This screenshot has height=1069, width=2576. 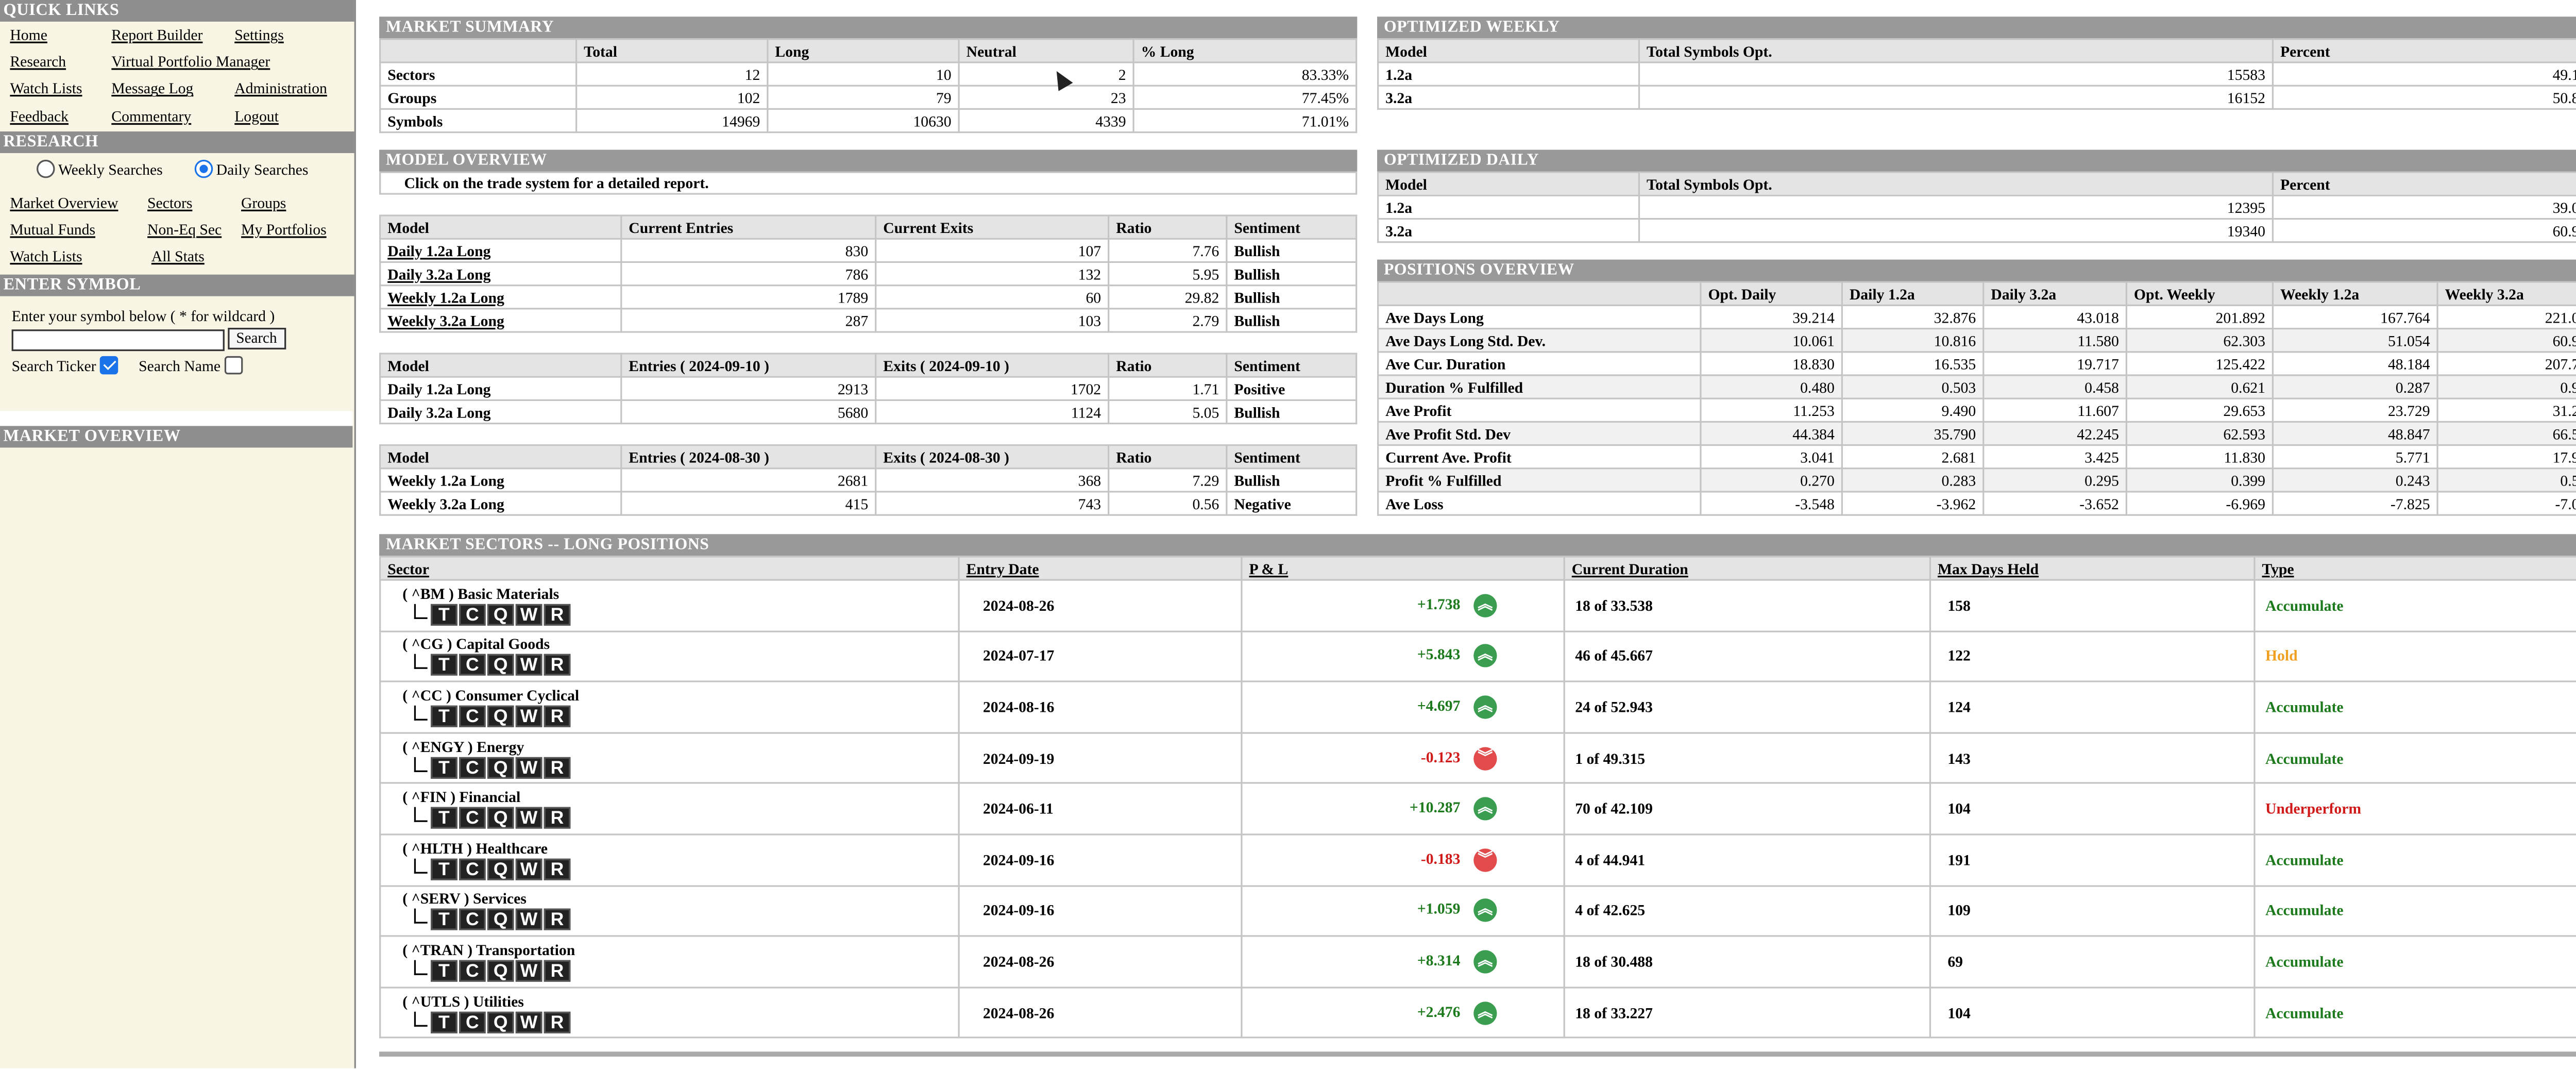 I want to click on sort-entry-date: Entry Date, so click(x=1003, y=568).